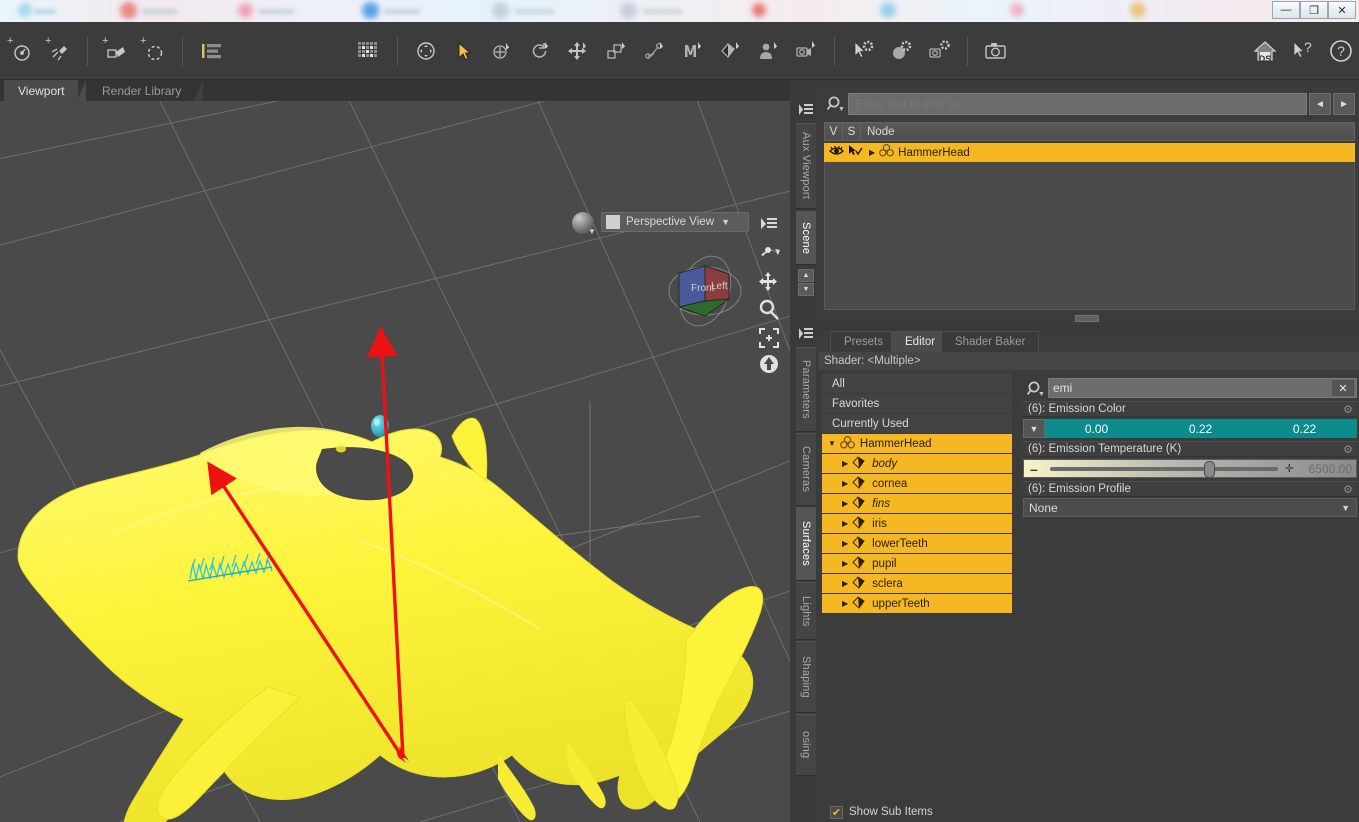  What do you see at coordinates (769, 338) in the screenshot?
I see `fit-view-icon` at bounding box center [769, 338].